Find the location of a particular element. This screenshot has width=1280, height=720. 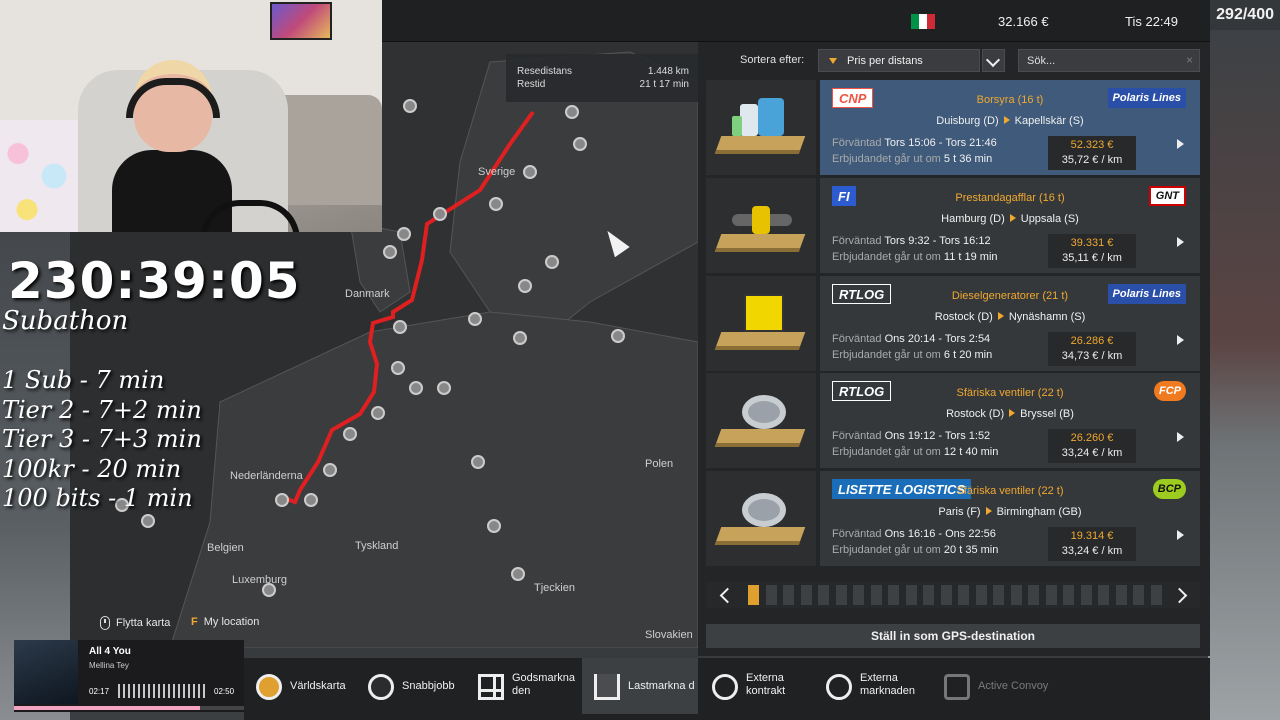

my-location-hint: F My location is located at coordinates (225, 622).